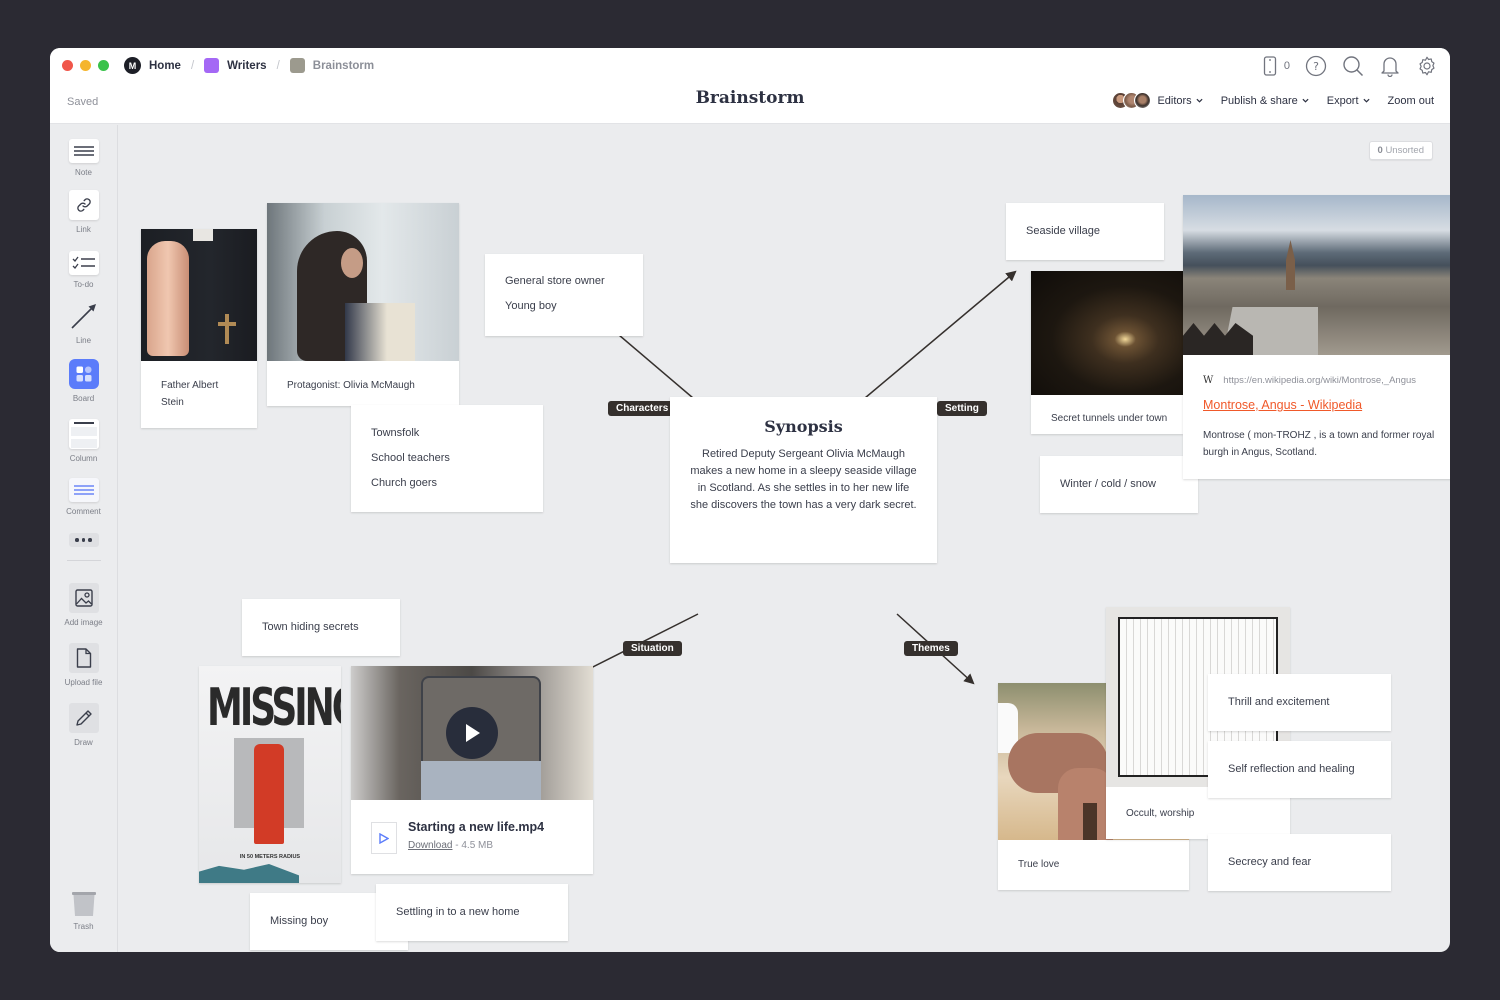  Describe the element at coordinates (83, 622) in the screenshot. I see `tool-label: Add image` at that location.